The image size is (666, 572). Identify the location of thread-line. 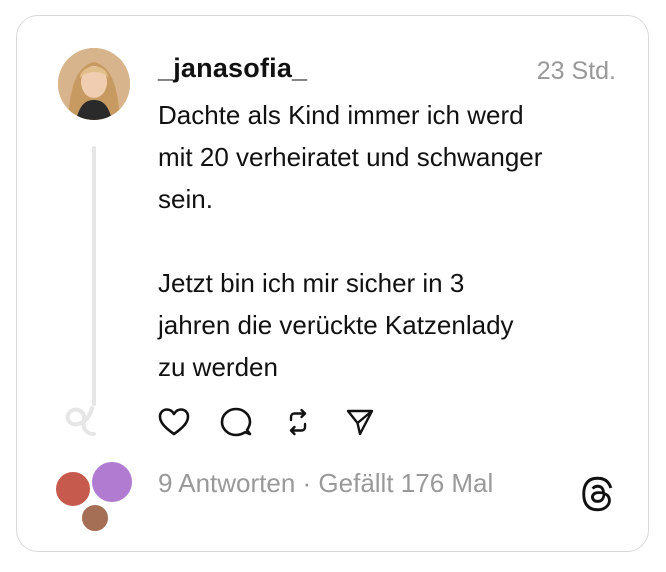
(94, 276).